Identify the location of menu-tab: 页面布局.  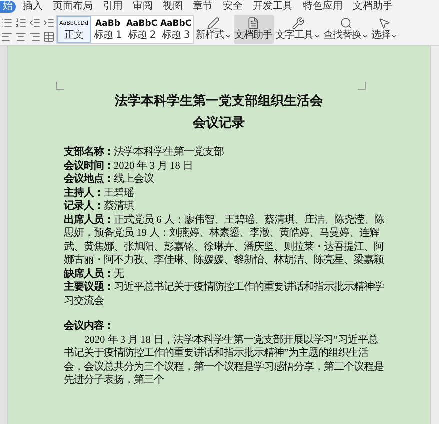
(73, 7).